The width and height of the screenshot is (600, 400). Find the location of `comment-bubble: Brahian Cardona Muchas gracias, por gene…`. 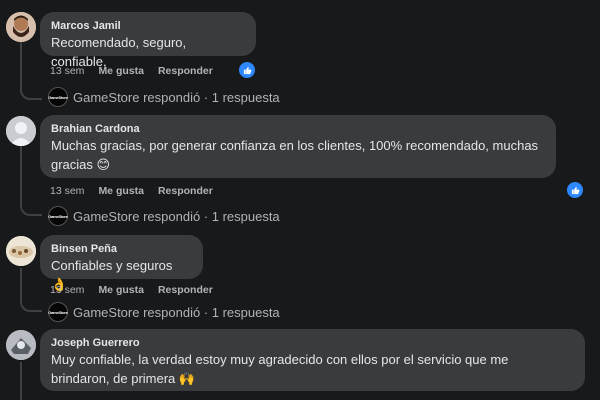

comment-bubble: Brahian Cardona Muchas gracias, por gene… is located at coordinates (298, 146).